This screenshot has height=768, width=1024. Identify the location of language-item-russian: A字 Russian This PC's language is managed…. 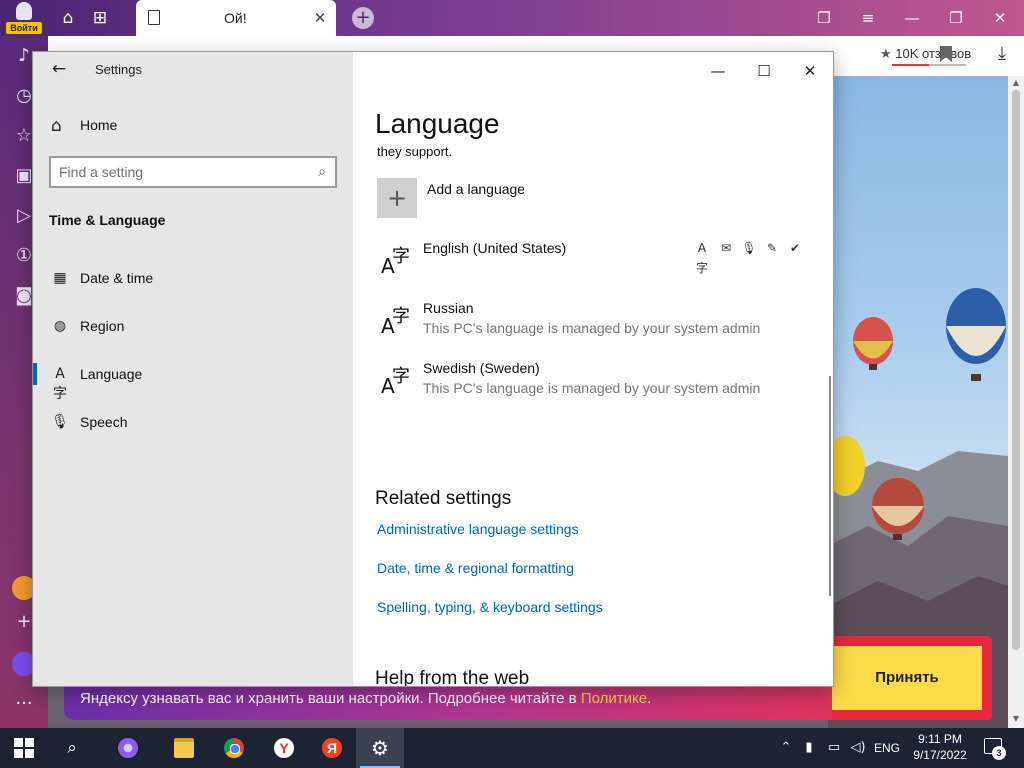
(592, 325).